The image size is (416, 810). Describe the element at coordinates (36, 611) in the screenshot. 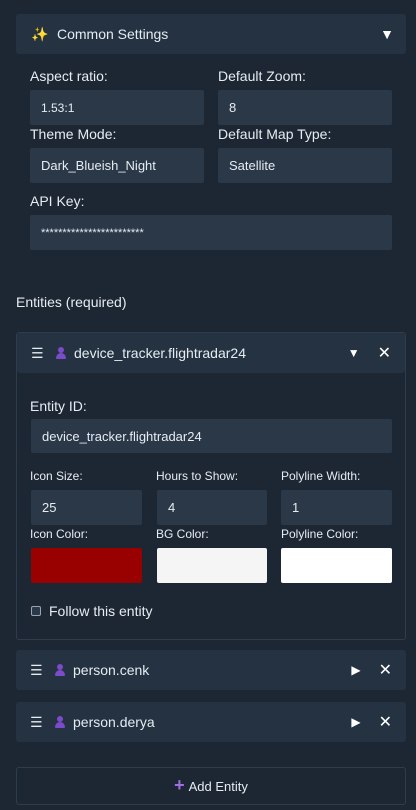

I see `follow-entity-checkbox` at that location.